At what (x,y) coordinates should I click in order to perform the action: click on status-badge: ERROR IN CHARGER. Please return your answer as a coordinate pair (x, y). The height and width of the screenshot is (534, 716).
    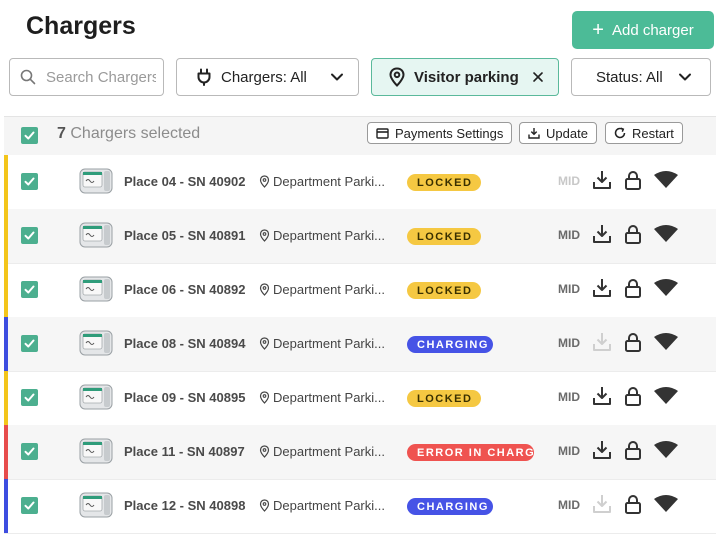
    Looking at the image, I should click on (470, 452).